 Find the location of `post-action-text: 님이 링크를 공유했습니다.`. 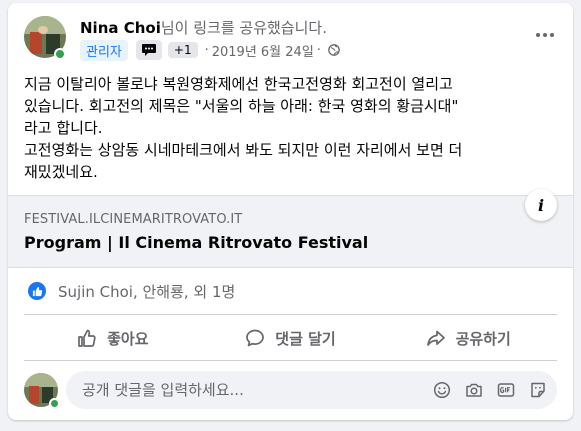

post-action-text: 님이 링크를 공유했습니다. is located at coordinates (243, 28).